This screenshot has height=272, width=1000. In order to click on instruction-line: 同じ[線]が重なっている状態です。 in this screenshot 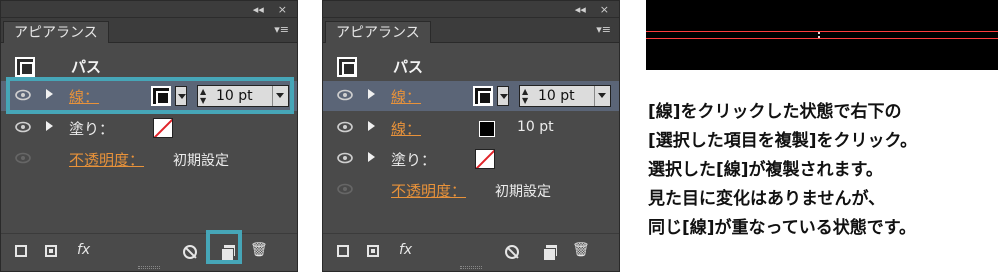, I will do `click(782, 228)`.